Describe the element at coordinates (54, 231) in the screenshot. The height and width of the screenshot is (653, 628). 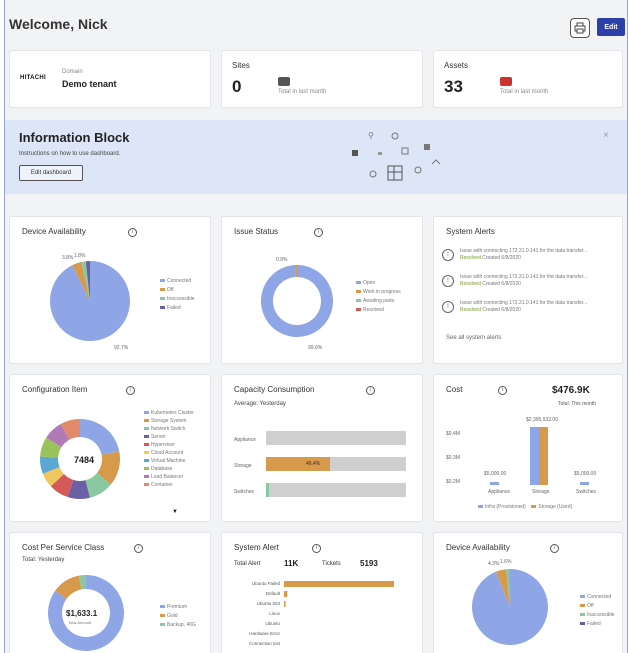
I see `device-availability-title: Device Availability` at that location.